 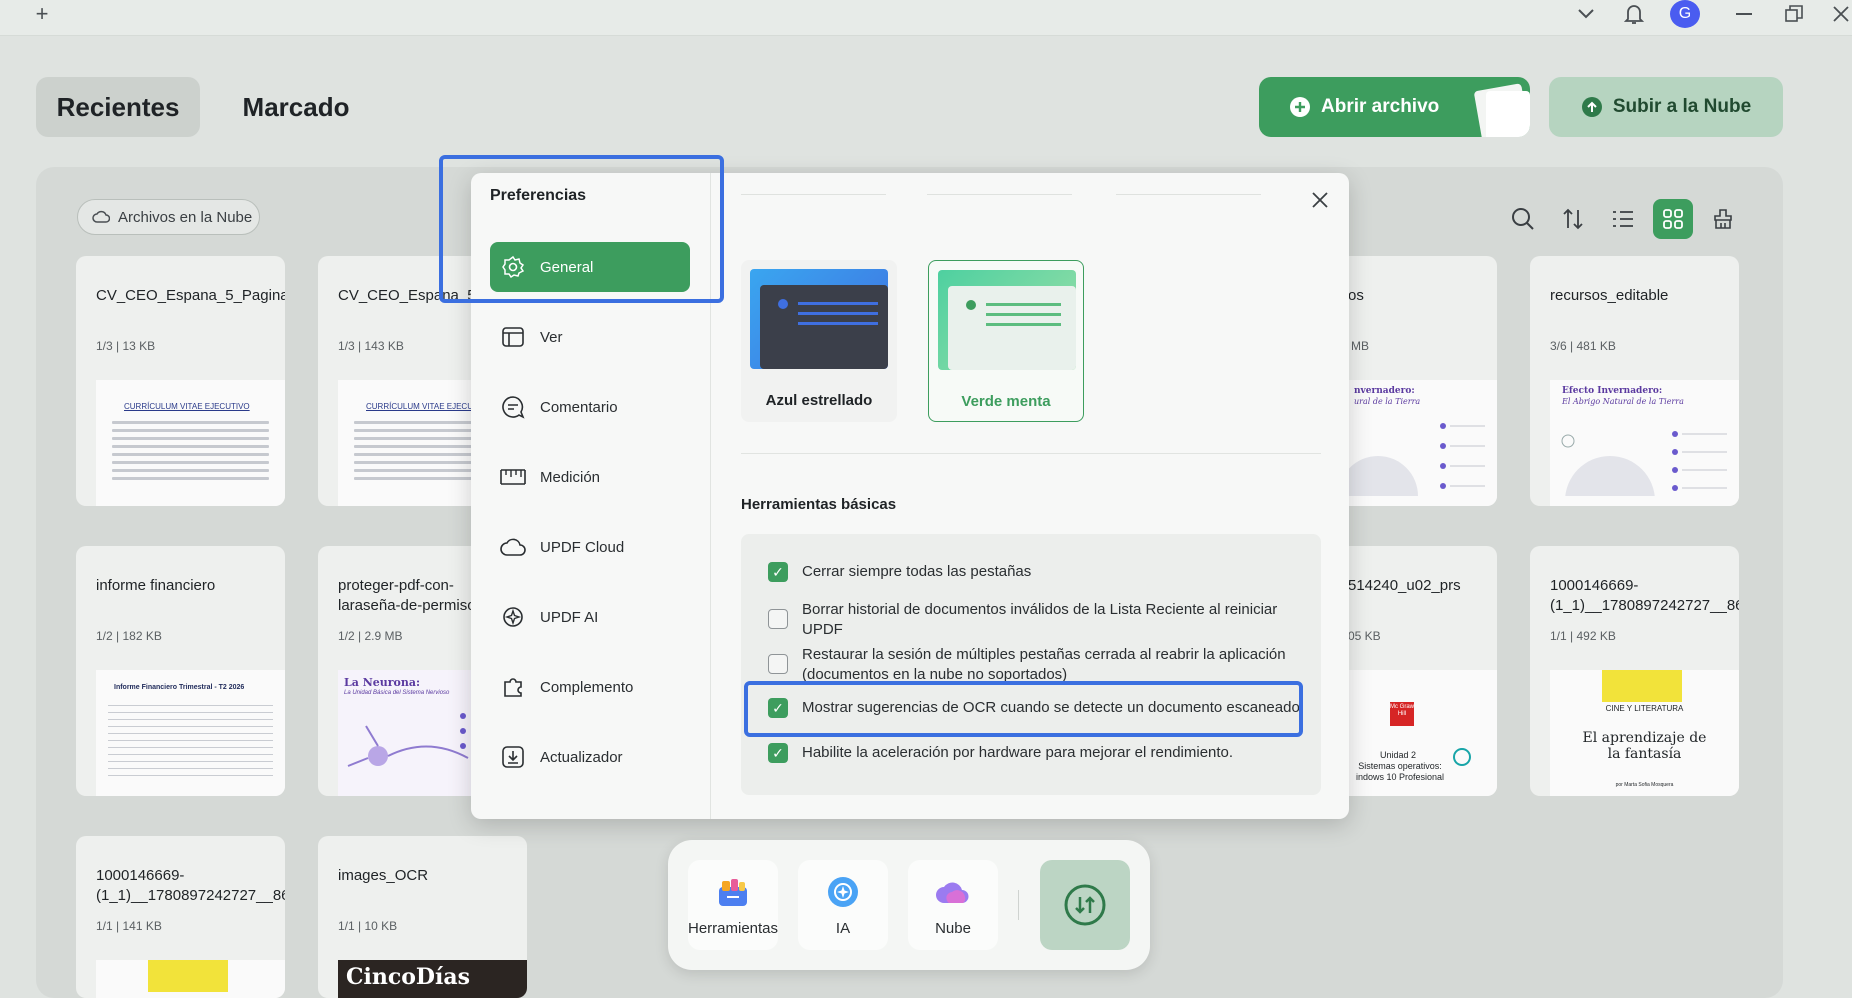 What do you see at coordinates (371, 346) in the screenshot?
I see `file-meta: 1/3 | 143 KB` at bounding box center [371, 346].